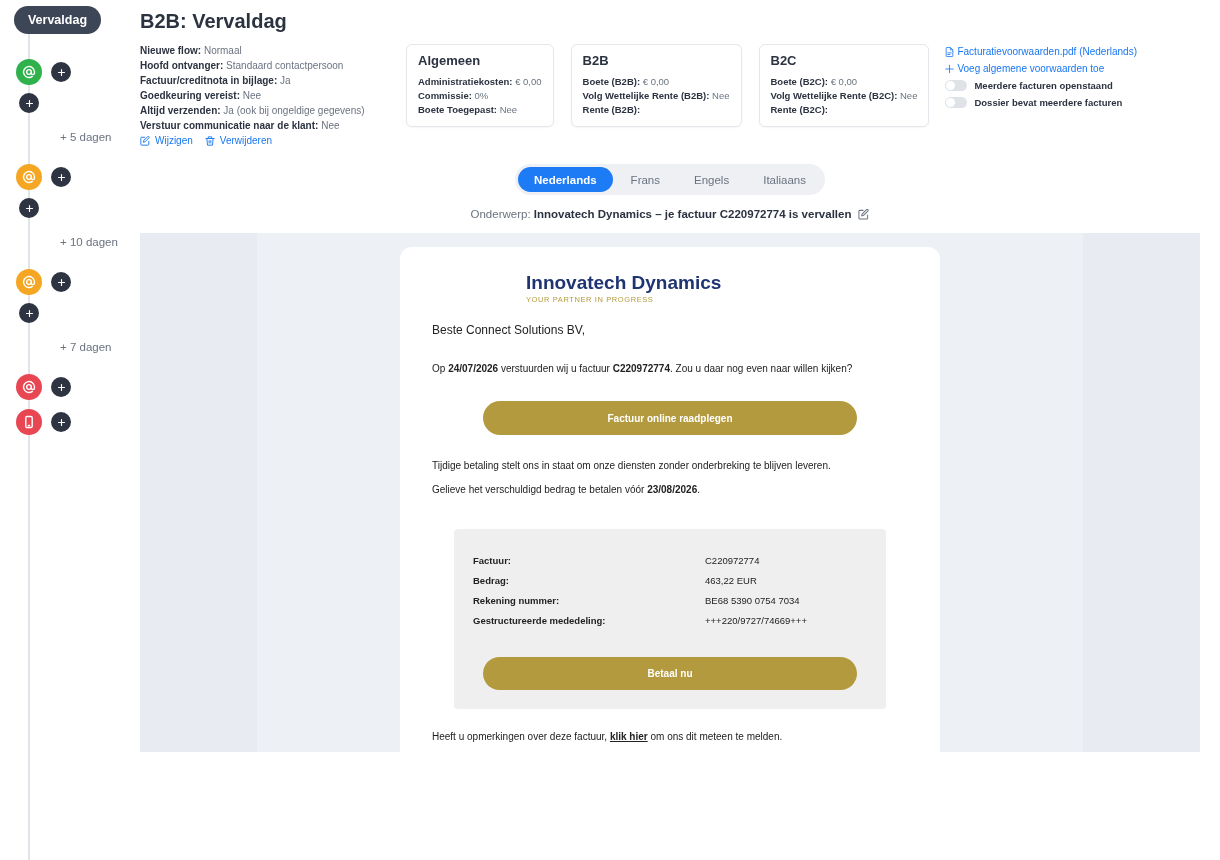 The width and height of the screenshot is (1220, 860). What do you see at coordinates (626, 82) in the screenshot?
I see `setting-text: Boete (B2B): € 0,00` at bounding box center [626, 82].